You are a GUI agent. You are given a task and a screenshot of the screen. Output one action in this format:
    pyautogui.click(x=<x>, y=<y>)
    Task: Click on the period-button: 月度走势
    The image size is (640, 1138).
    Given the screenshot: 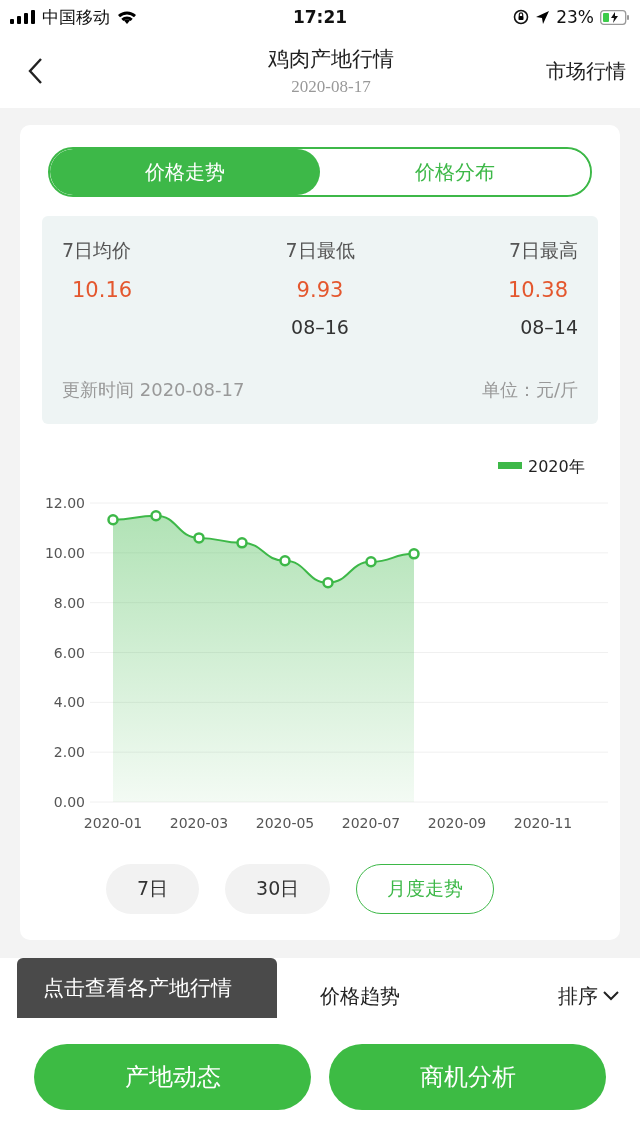 What is the action you would take?
    pyautogui.click(x=425, y=889)
    